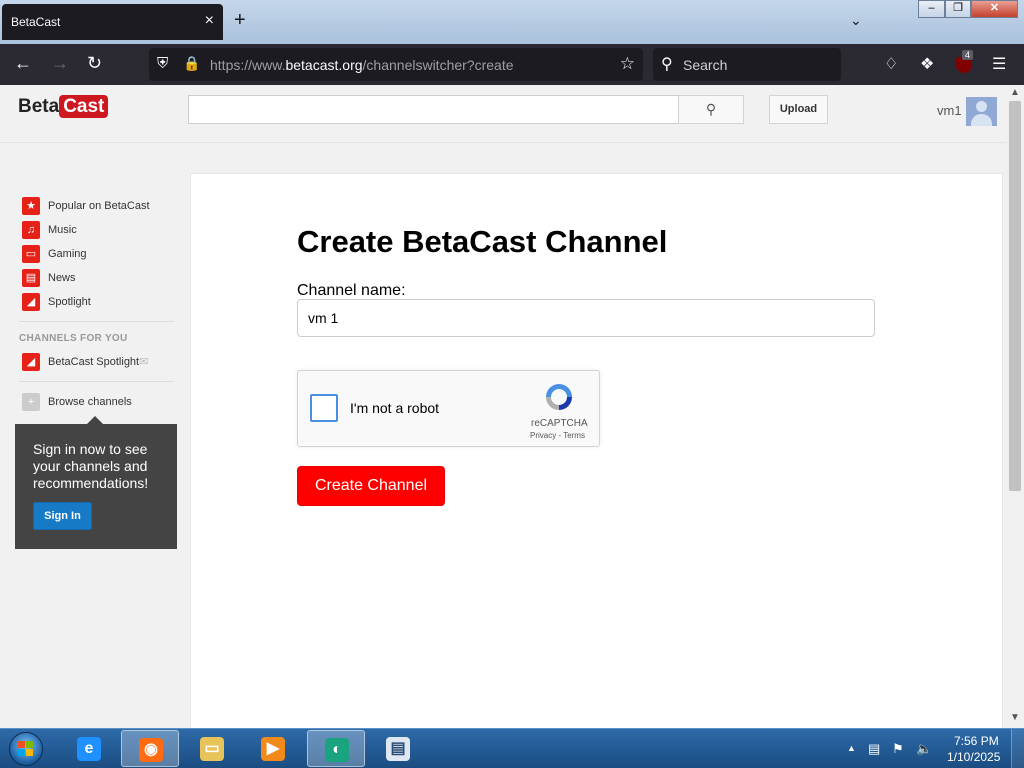 The width and height of the screenshot is (1024, 768). Describe the element at coordinates (482, 241) in the screenshot. I see `page-title: Create BetaCast Channel` at that location.